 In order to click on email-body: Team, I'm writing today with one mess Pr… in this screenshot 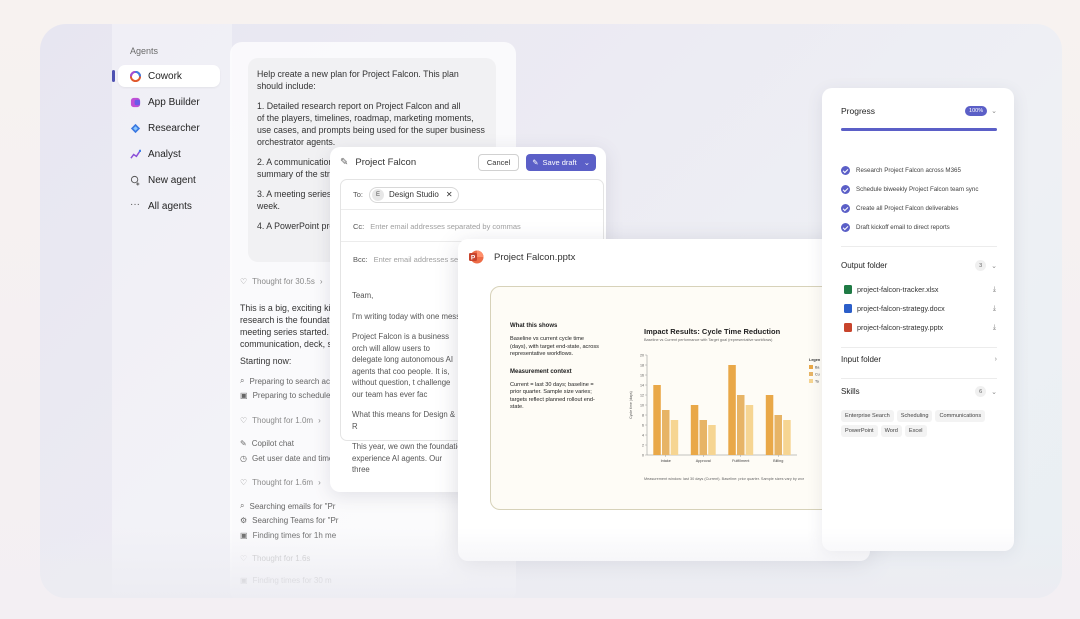, I will do `click(407, 387)`.